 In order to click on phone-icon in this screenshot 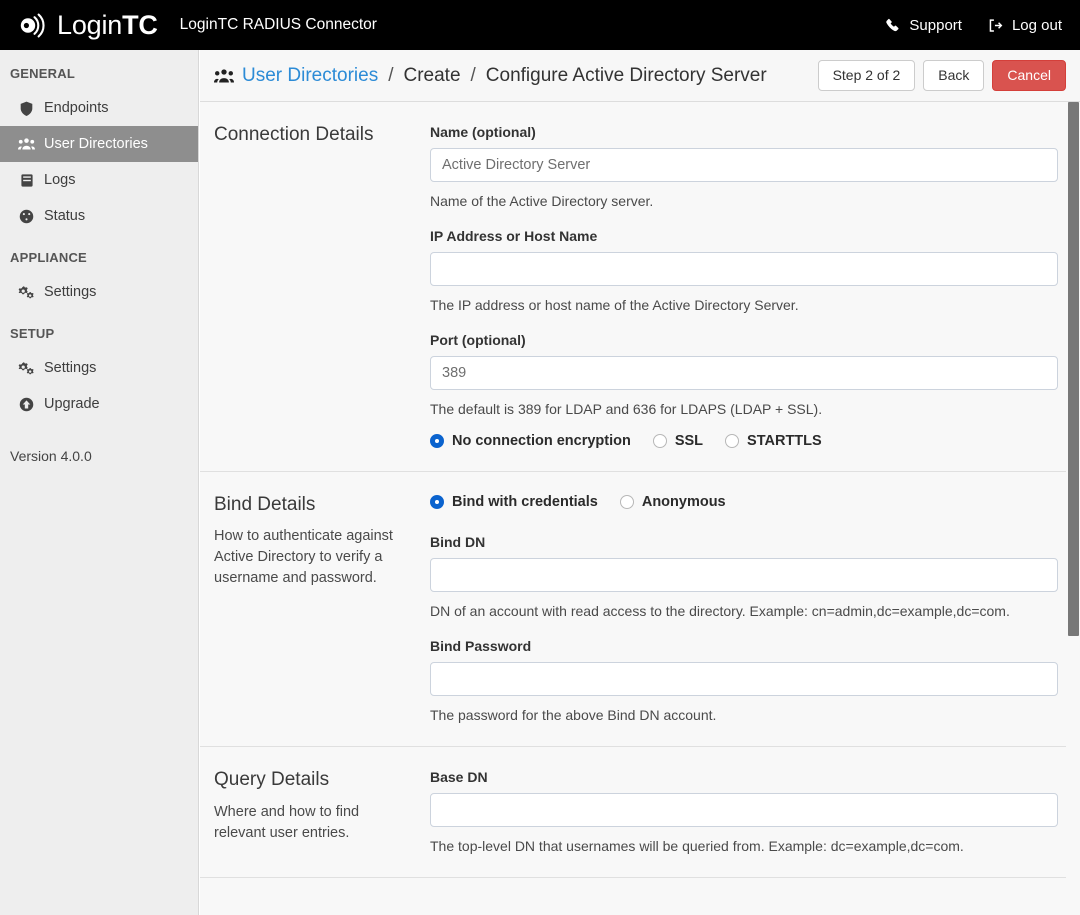, I will do `click(892, 25)`.